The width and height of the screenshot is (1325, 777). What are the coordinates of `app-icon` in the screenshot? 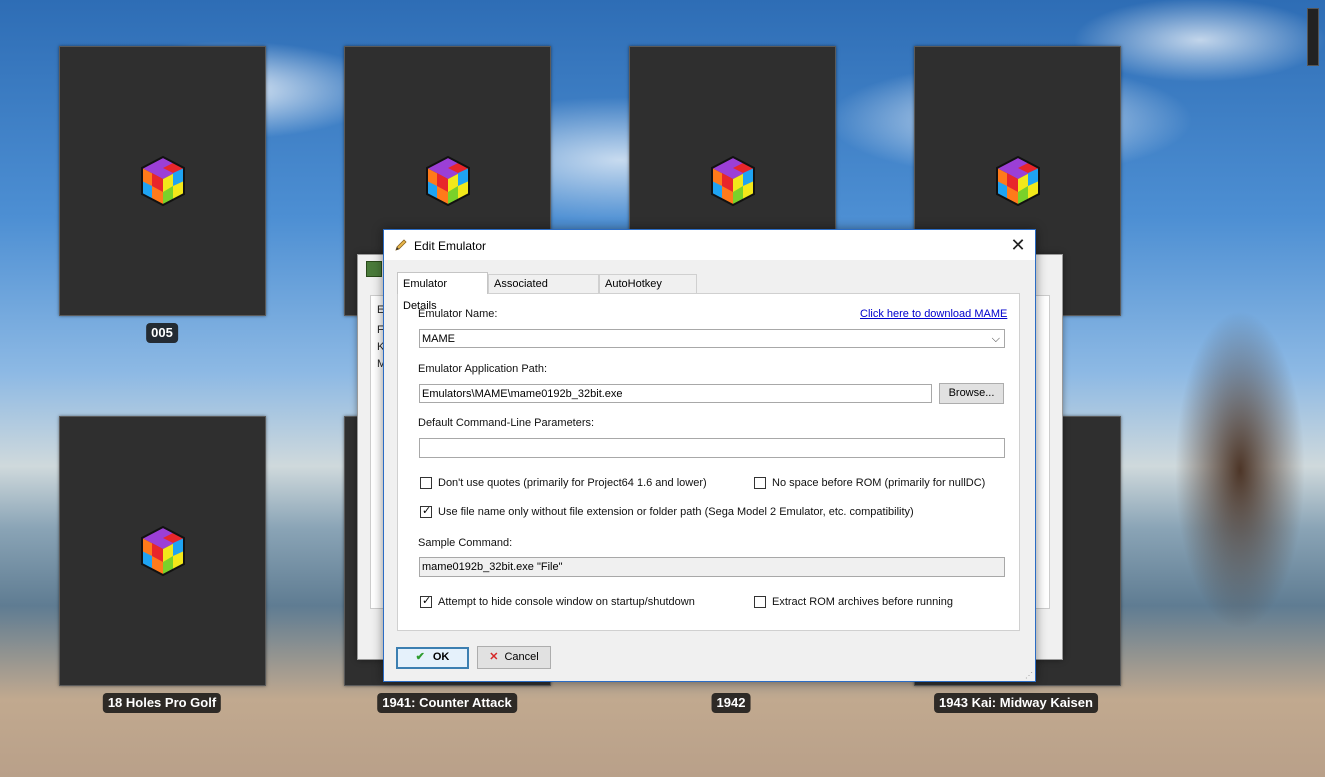 It's located at (374, 269).